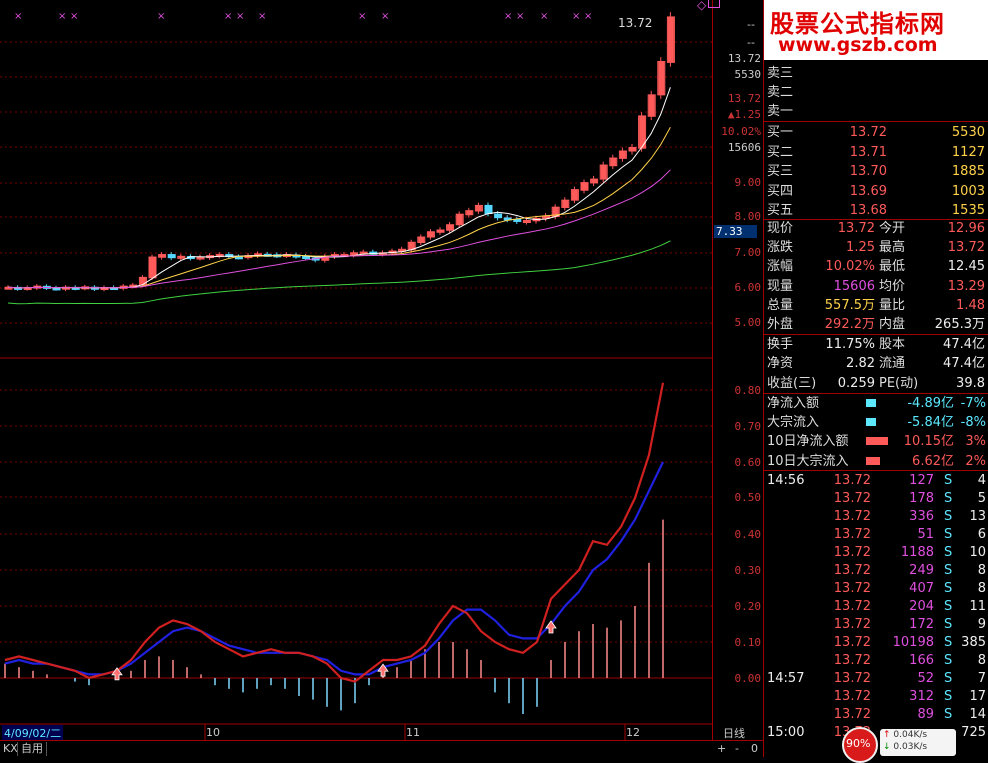  What do you see at coordinates (876, 191) in the screenshot?
I see `bid-row: 买四 13.69 1003` at bounding box center [876, 191].